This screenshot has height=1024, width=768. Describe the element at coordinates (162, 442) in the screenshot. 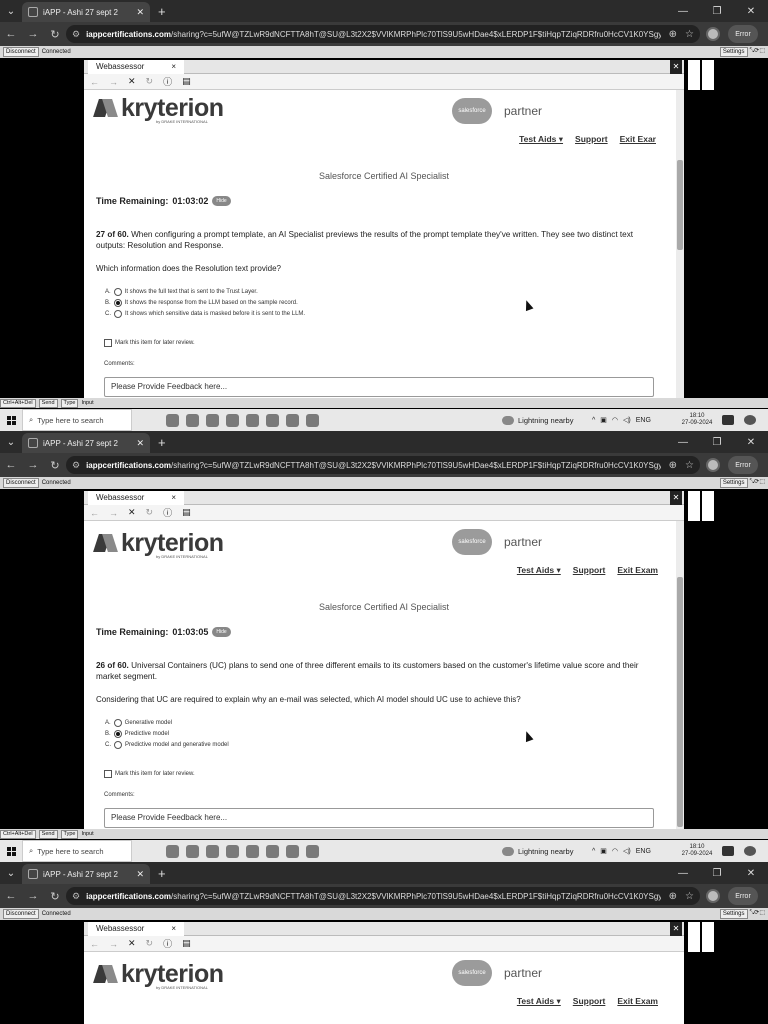

I see `new-tab-icon: +` at that location.